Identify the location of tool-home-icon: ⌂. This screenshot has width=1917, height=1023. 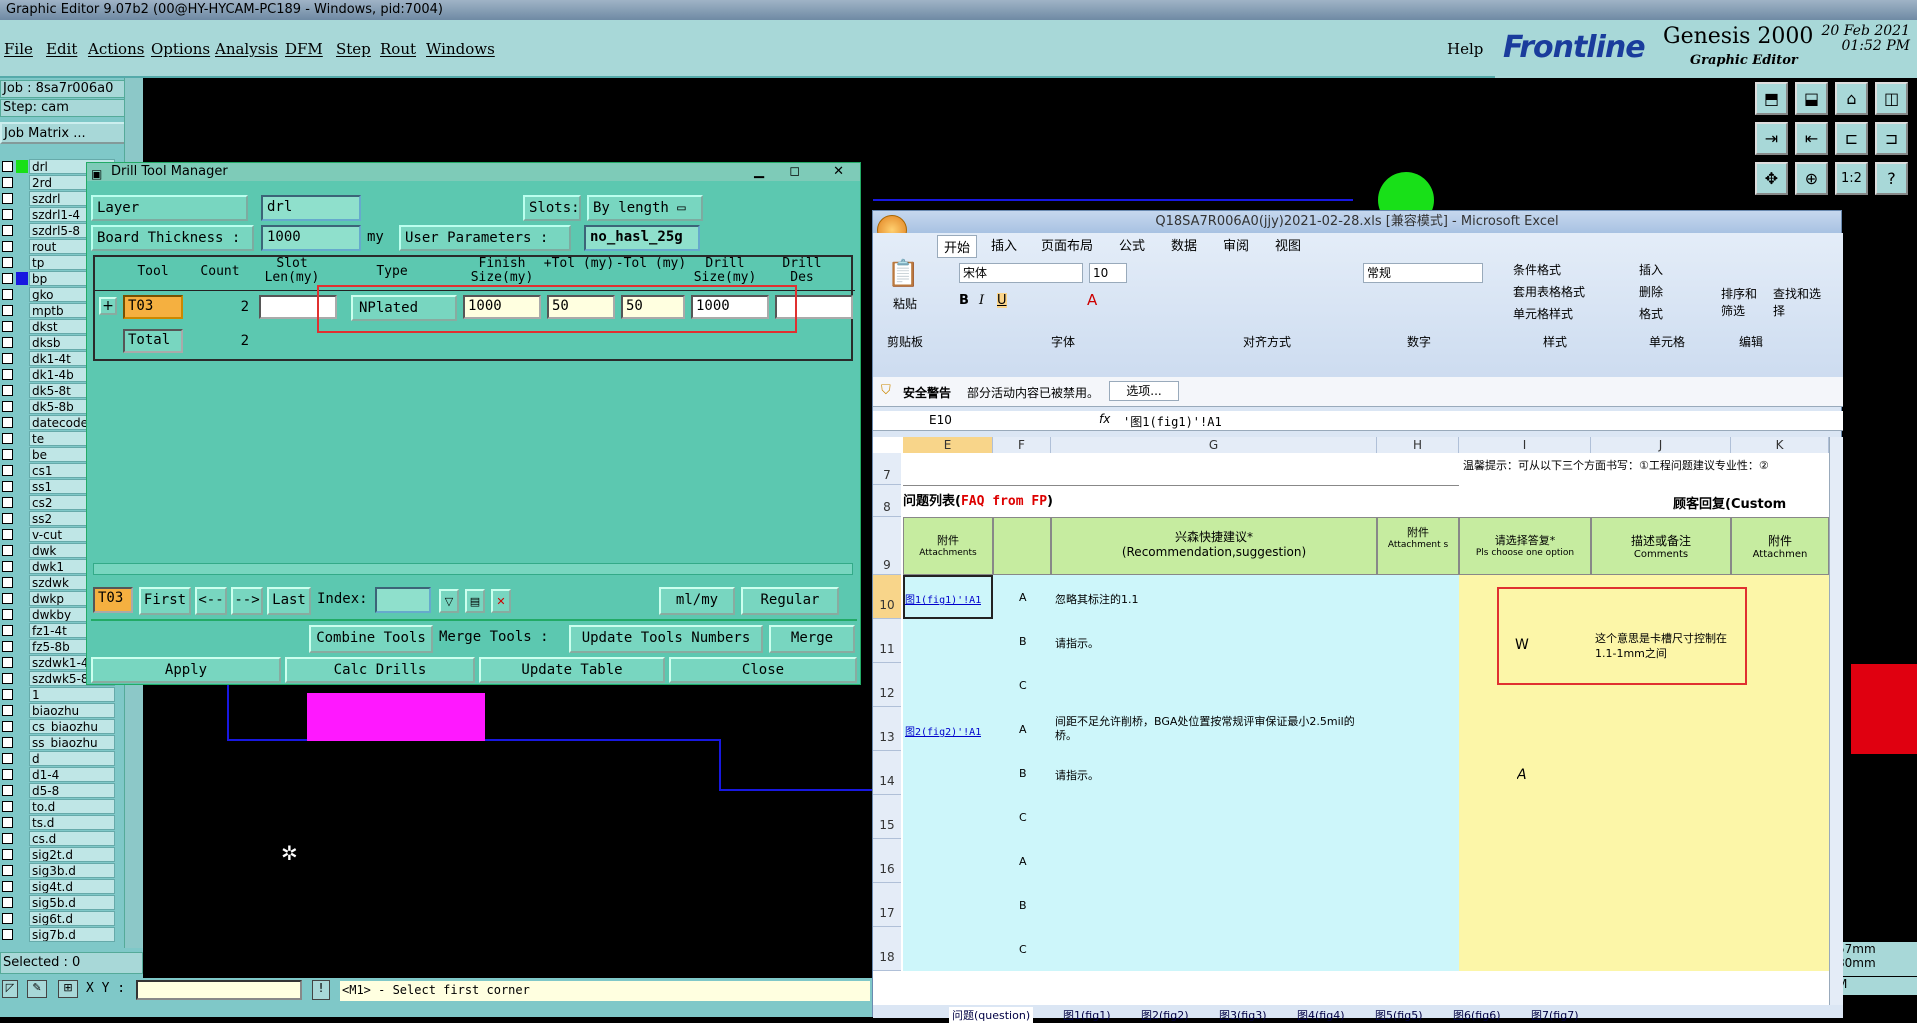
(1851, 98).